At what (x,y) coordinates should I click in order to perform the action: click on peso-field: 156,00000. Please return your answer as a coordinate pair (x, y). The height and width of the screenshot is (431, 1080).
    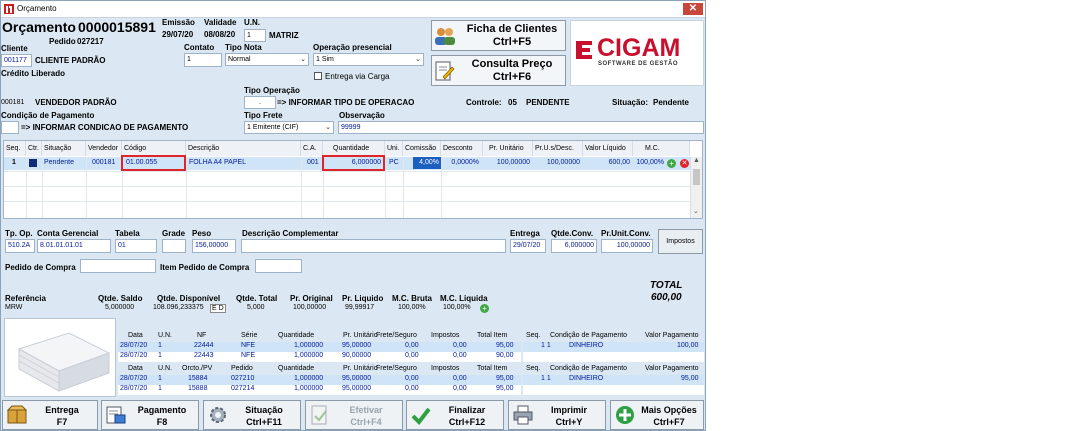
    Looking at the image, I should click on (214, 246).